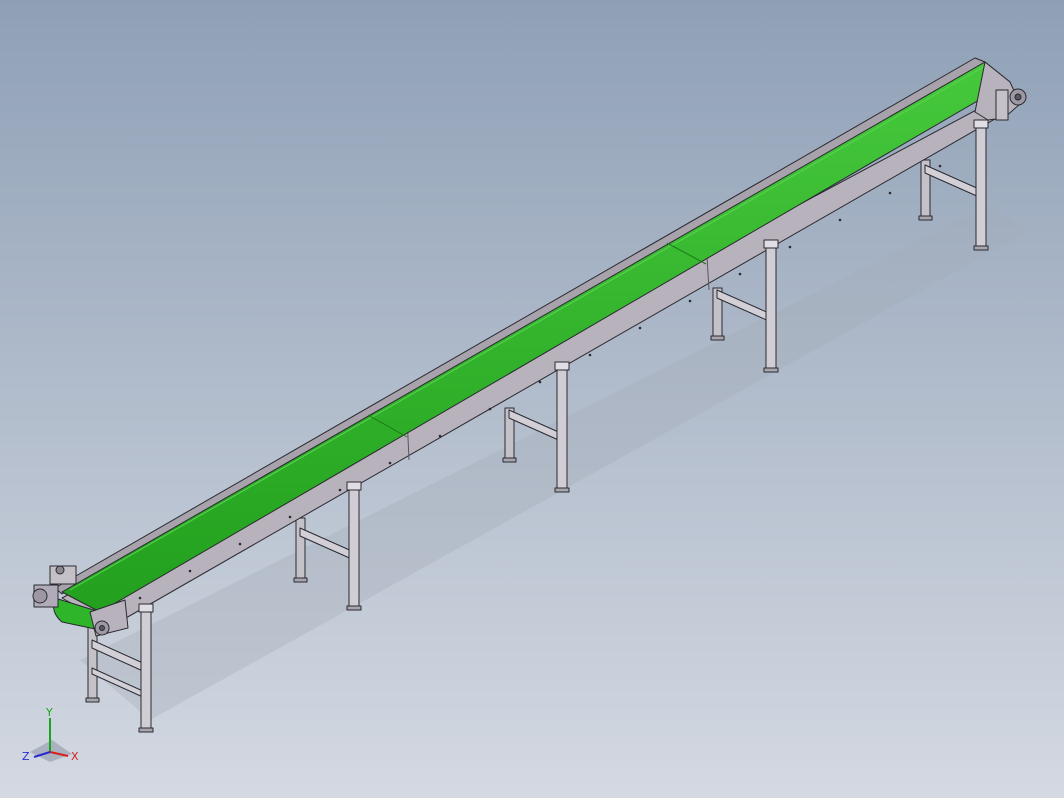  Describe the element at coordinates (75, 756) in the screenshot. I see `triad-label-x: X` at that location.